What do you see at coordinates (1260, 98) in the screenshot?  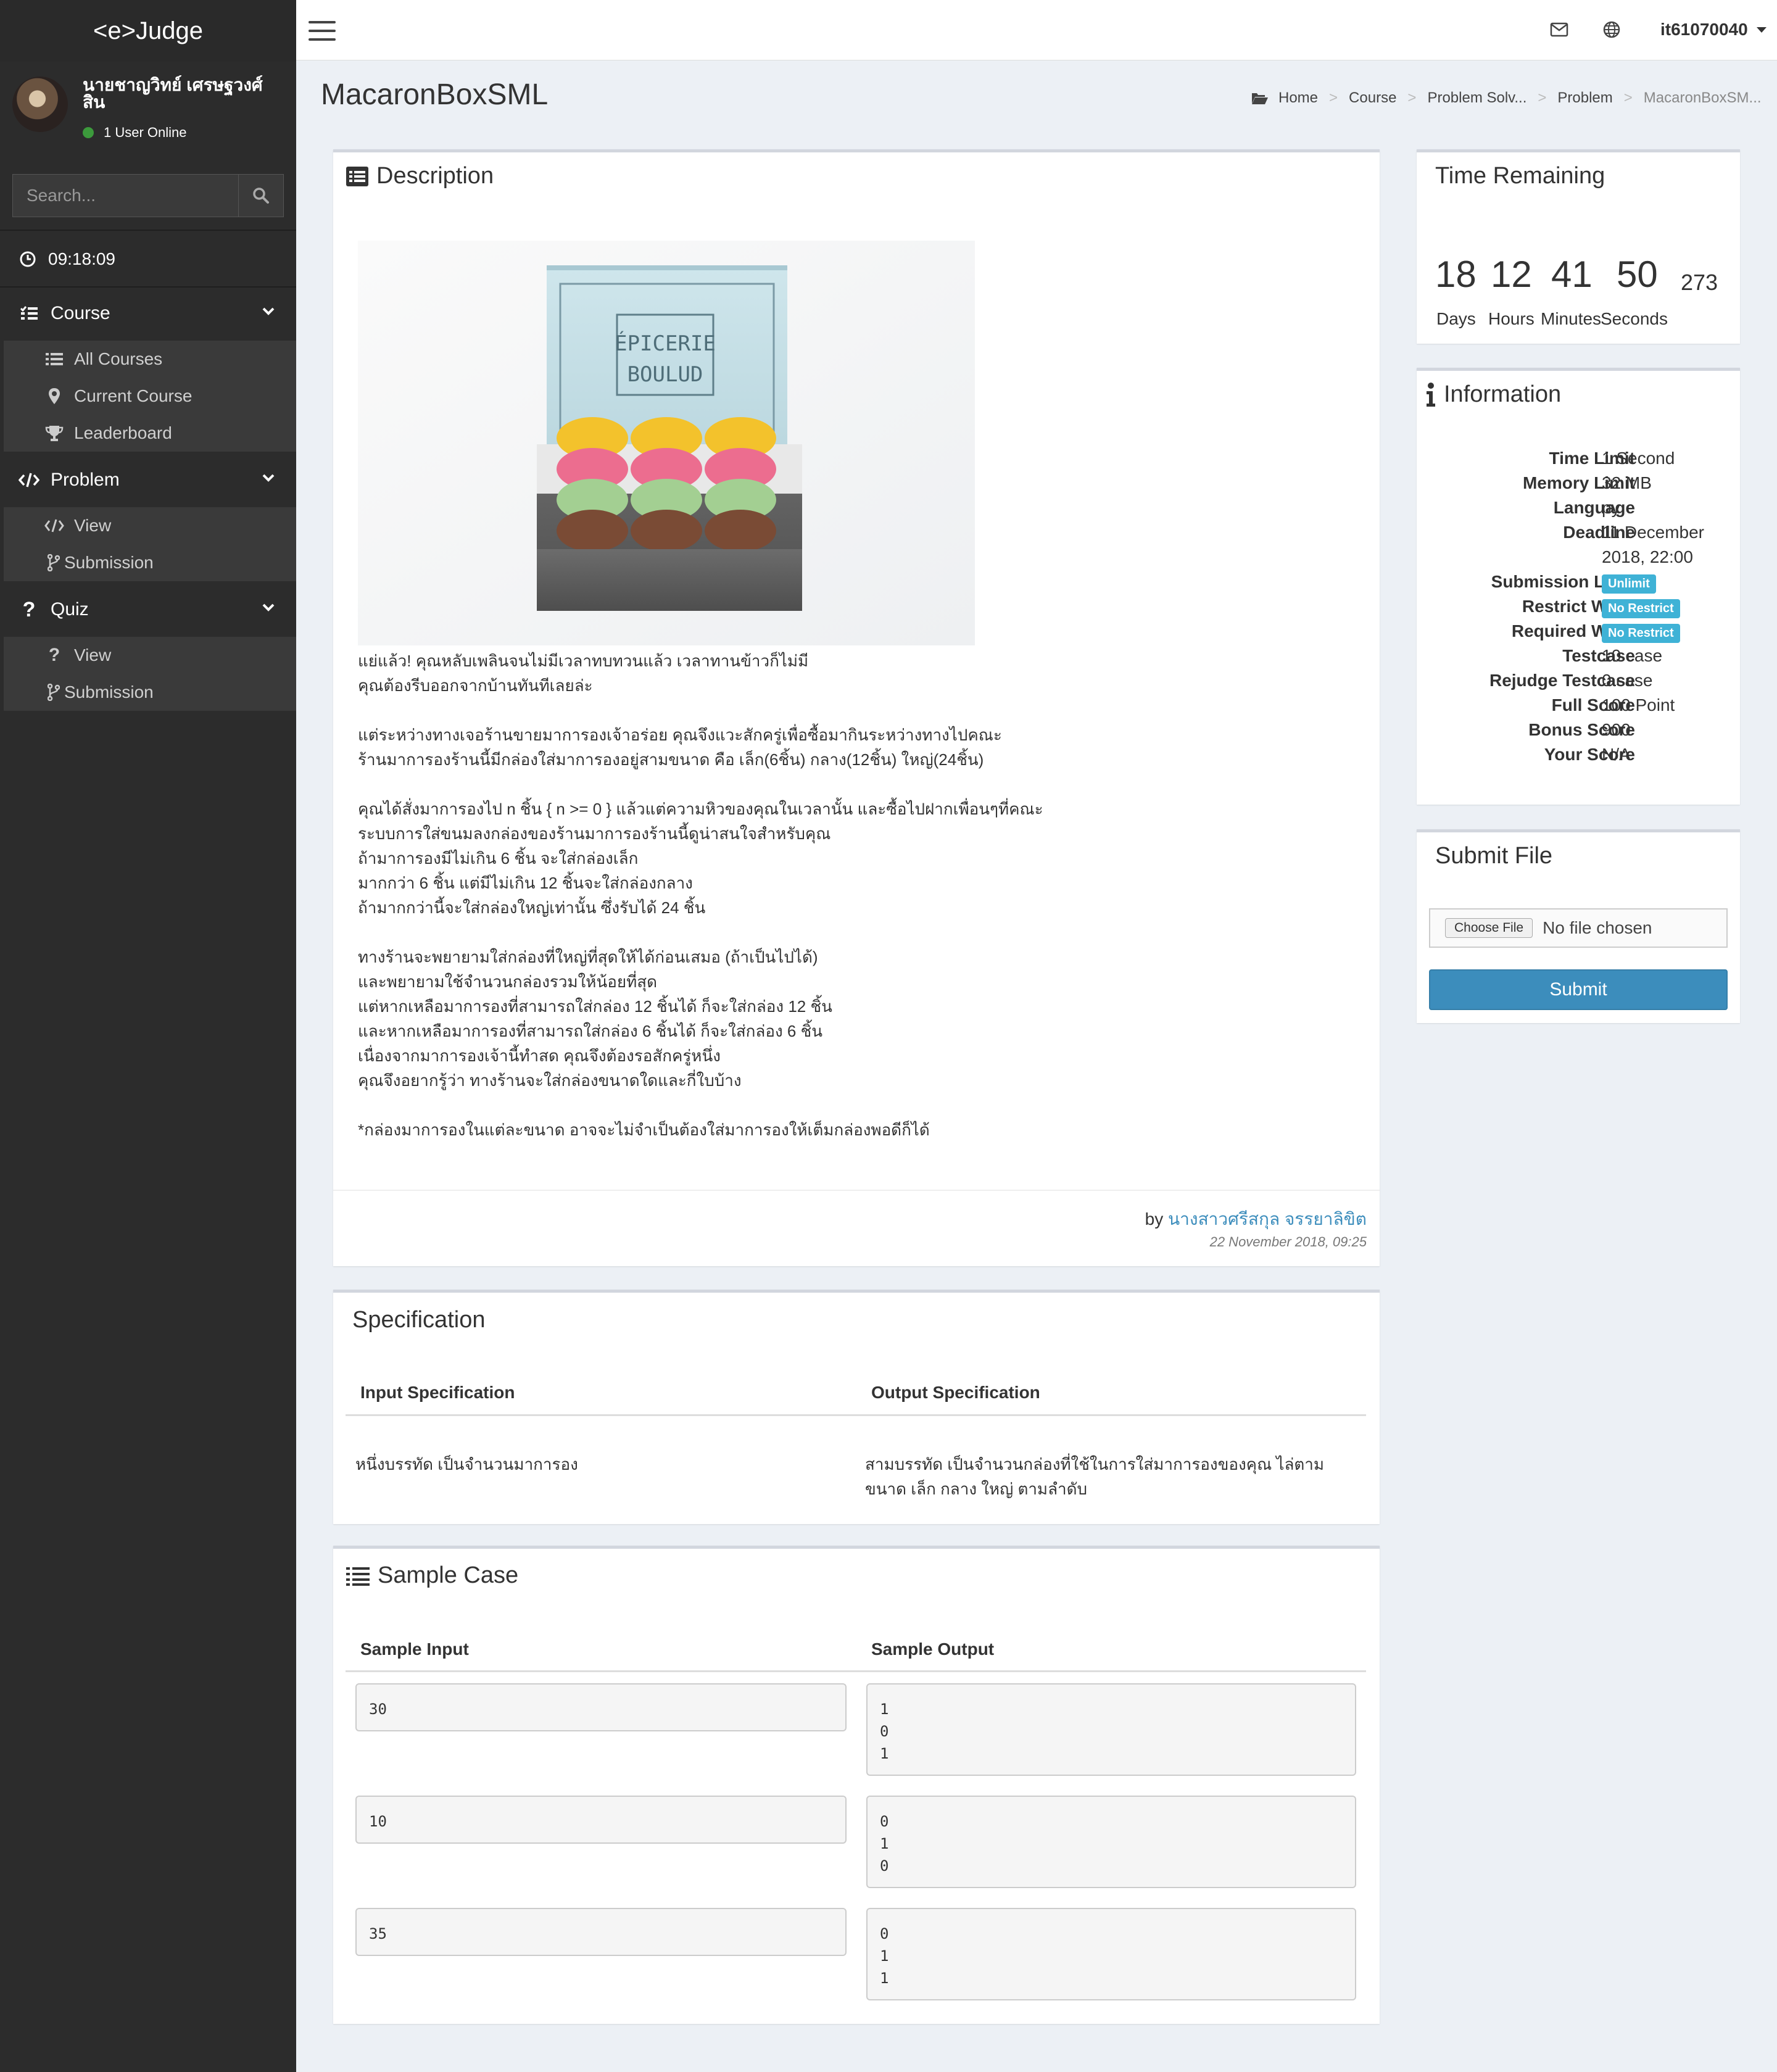 I see `folder-open-icon` at bounding box center [1260, 98].